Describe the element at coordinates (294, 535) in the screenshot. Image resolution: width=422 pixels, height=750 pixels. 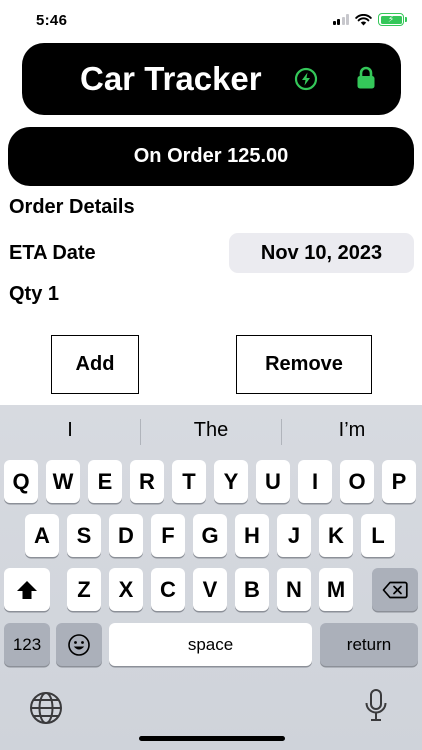
I see `key-j: J` at that location.